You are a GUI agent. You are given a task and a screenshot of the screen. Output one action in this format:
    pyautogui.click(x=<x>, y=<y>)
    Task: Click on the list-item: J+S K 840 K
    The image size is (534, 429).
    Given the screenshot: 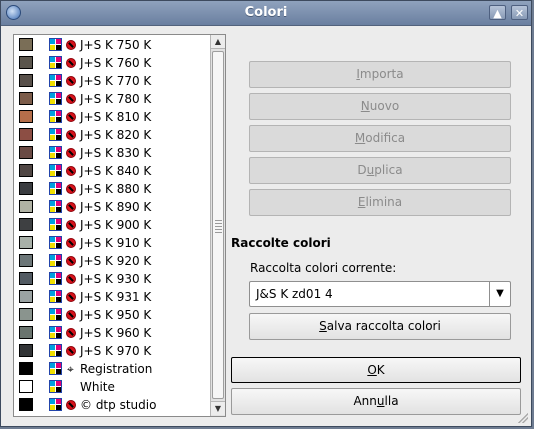 What is the action you would take?
    pyautogui.click(x=112, y=171)
    